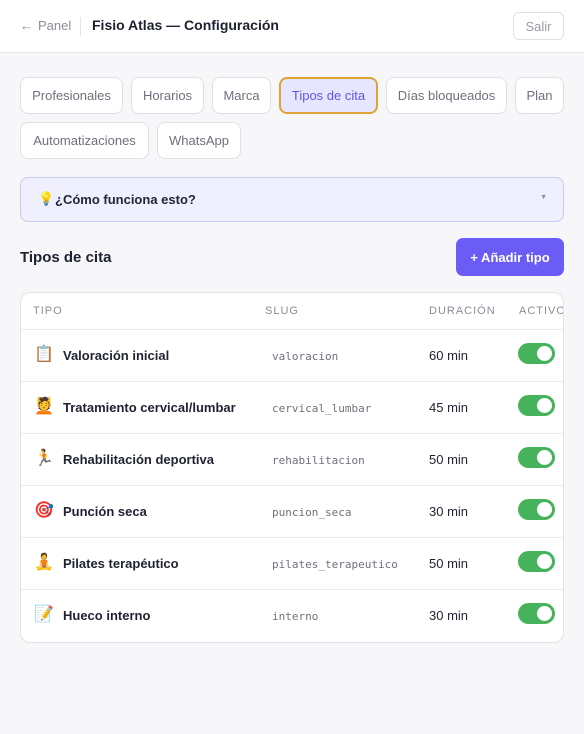 This screenshot has width=584, height=734. What do you see at coordinates (335, 564) in the screenshot?
I see `type-slug: pilates_terapeutico` at bounding box center [335, 564].